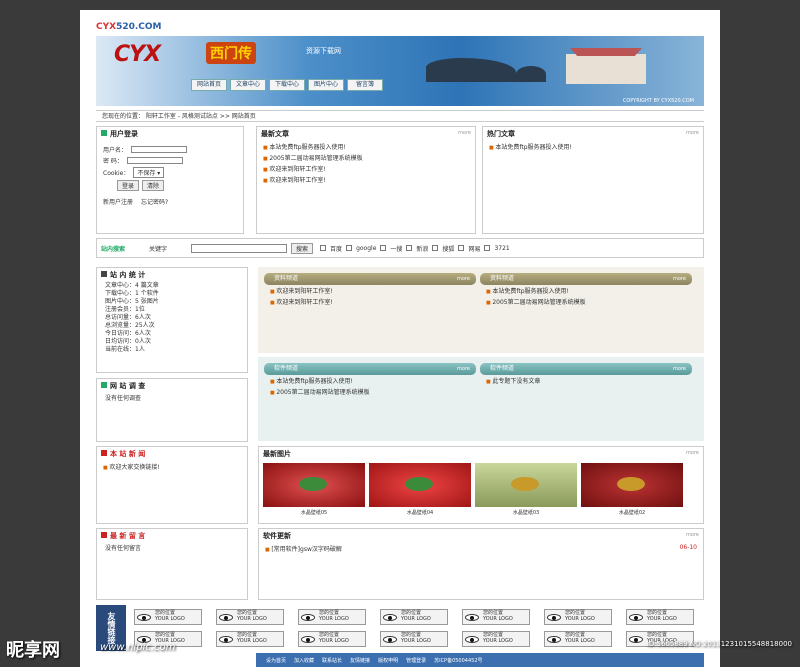 This screenshot has height=667, width=800. I want to click on software-title: 软件更新, so click(277, 536).